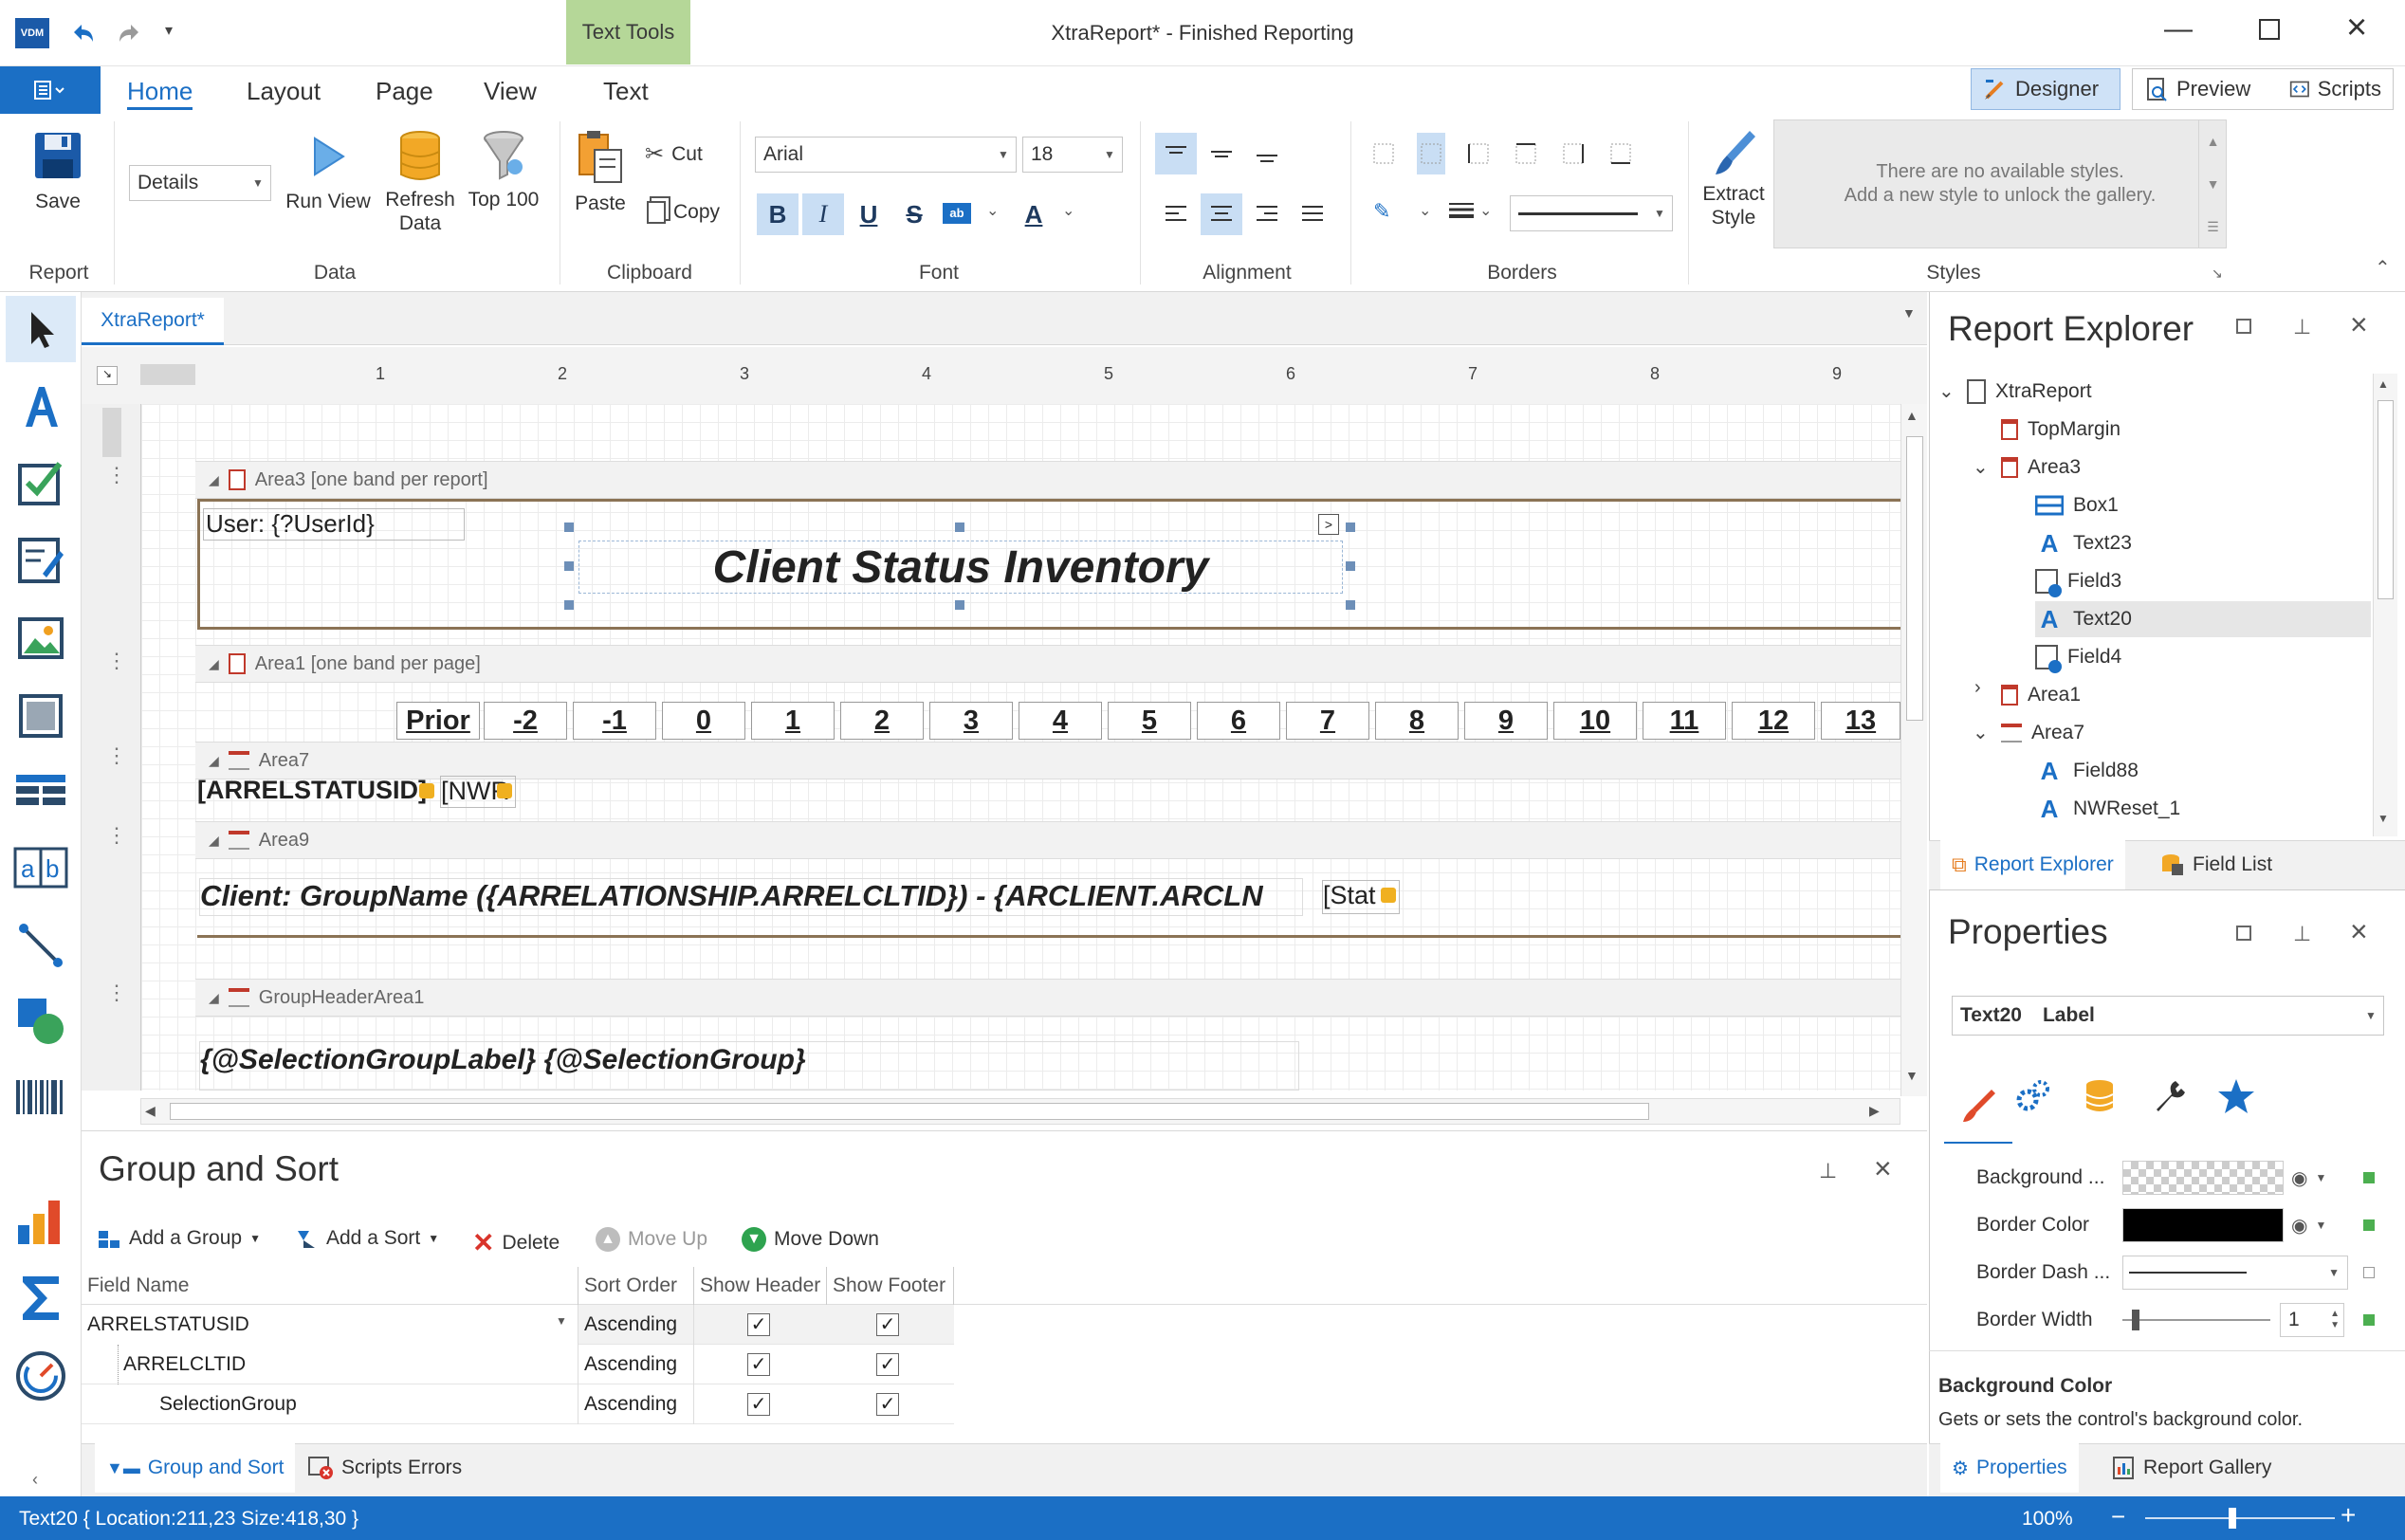 The height and width of the screenshot is (1540, 2405). What do you see at coordinates (1913, 750) in the screenshot?
I see `vertical-scrollbar: ▲ ▼` at bounding box center [1913, 750].